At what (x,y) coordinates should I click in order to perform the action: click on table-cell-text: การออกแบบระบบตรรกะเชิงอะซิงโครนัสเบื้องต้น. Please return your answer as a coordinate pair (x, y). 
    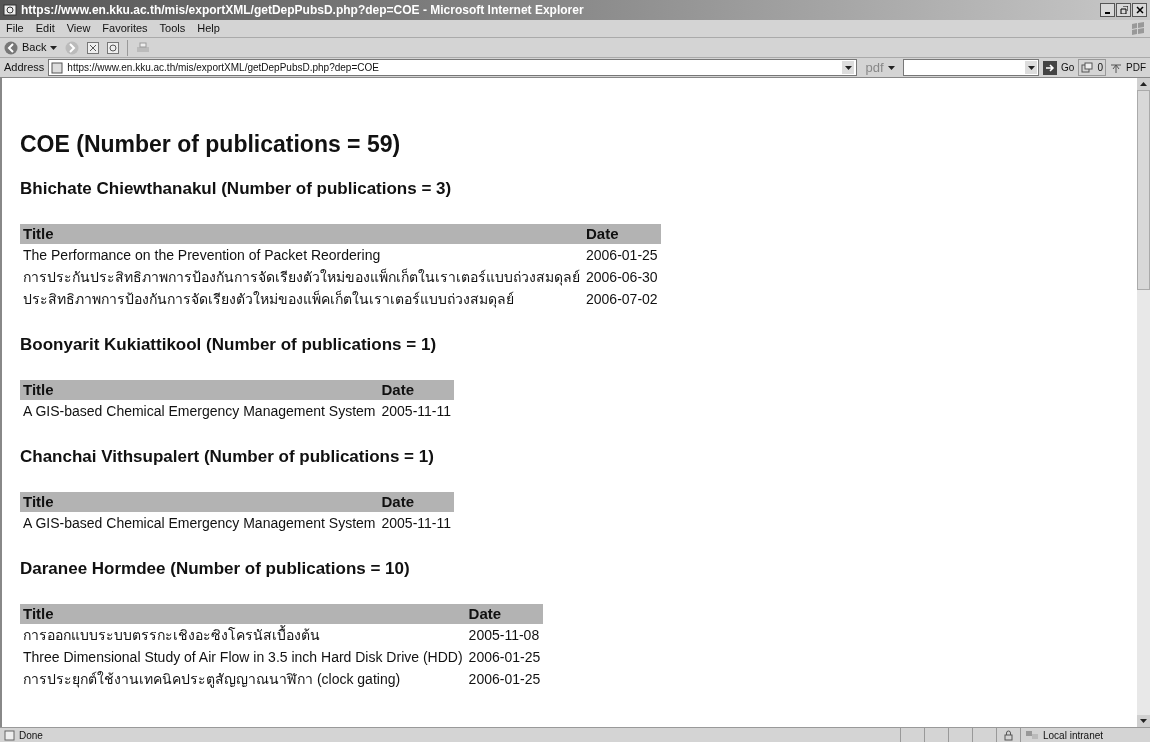
    Looking at the image, I should click on (171, 634).